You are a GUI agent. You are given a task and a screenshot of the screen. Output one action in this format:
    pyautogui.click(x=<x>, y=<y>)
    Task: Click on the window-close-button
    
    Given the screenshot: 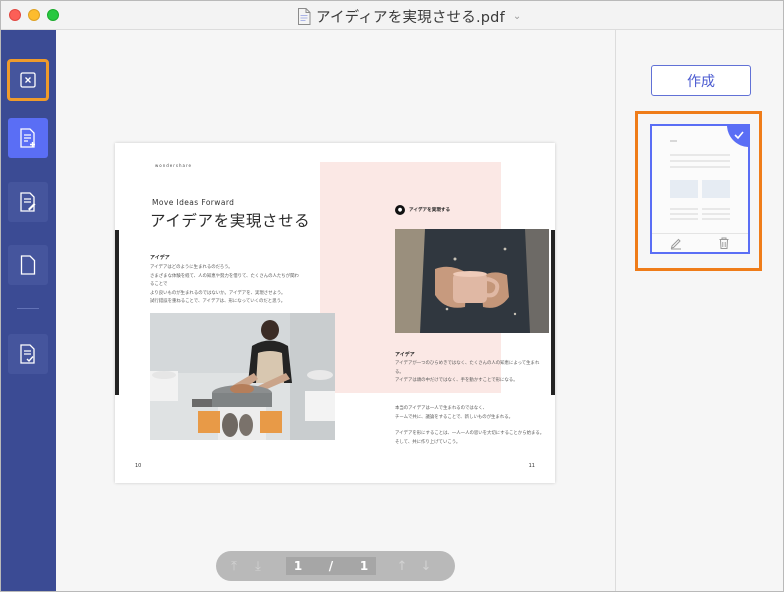 What is the action you would take?
    pyautogui.click(x=15, y=15)
    